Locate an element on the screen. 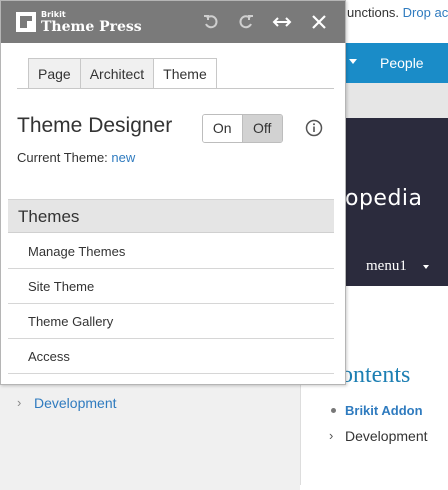 The width and height of the screenshot is (448, 490). panel-heading: Theme Designer is located at coordinates (95, 125).